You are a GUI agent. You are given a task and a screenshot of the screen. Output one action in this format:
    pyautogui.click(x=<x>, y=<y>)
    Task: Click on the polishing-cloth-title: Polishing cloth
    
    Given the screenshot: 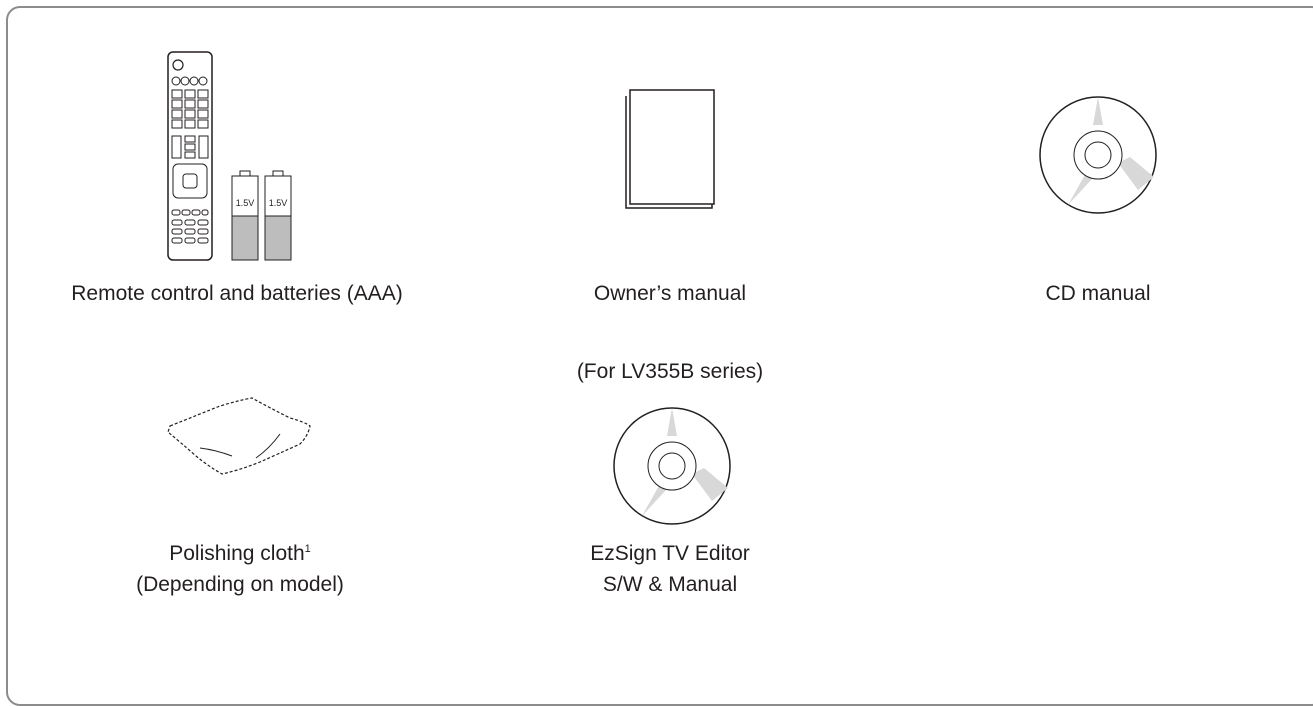 What is the action you would take?
    pyautogui.click(x=237, y=553)
    